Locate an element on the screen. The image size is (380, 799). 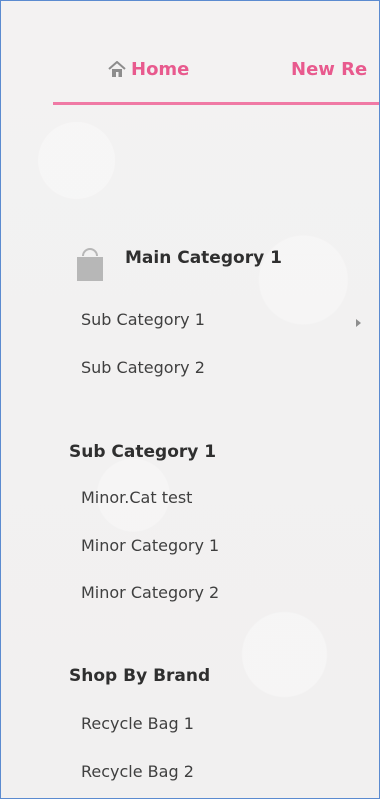
nav-underline is located at coordinates (216, 103).